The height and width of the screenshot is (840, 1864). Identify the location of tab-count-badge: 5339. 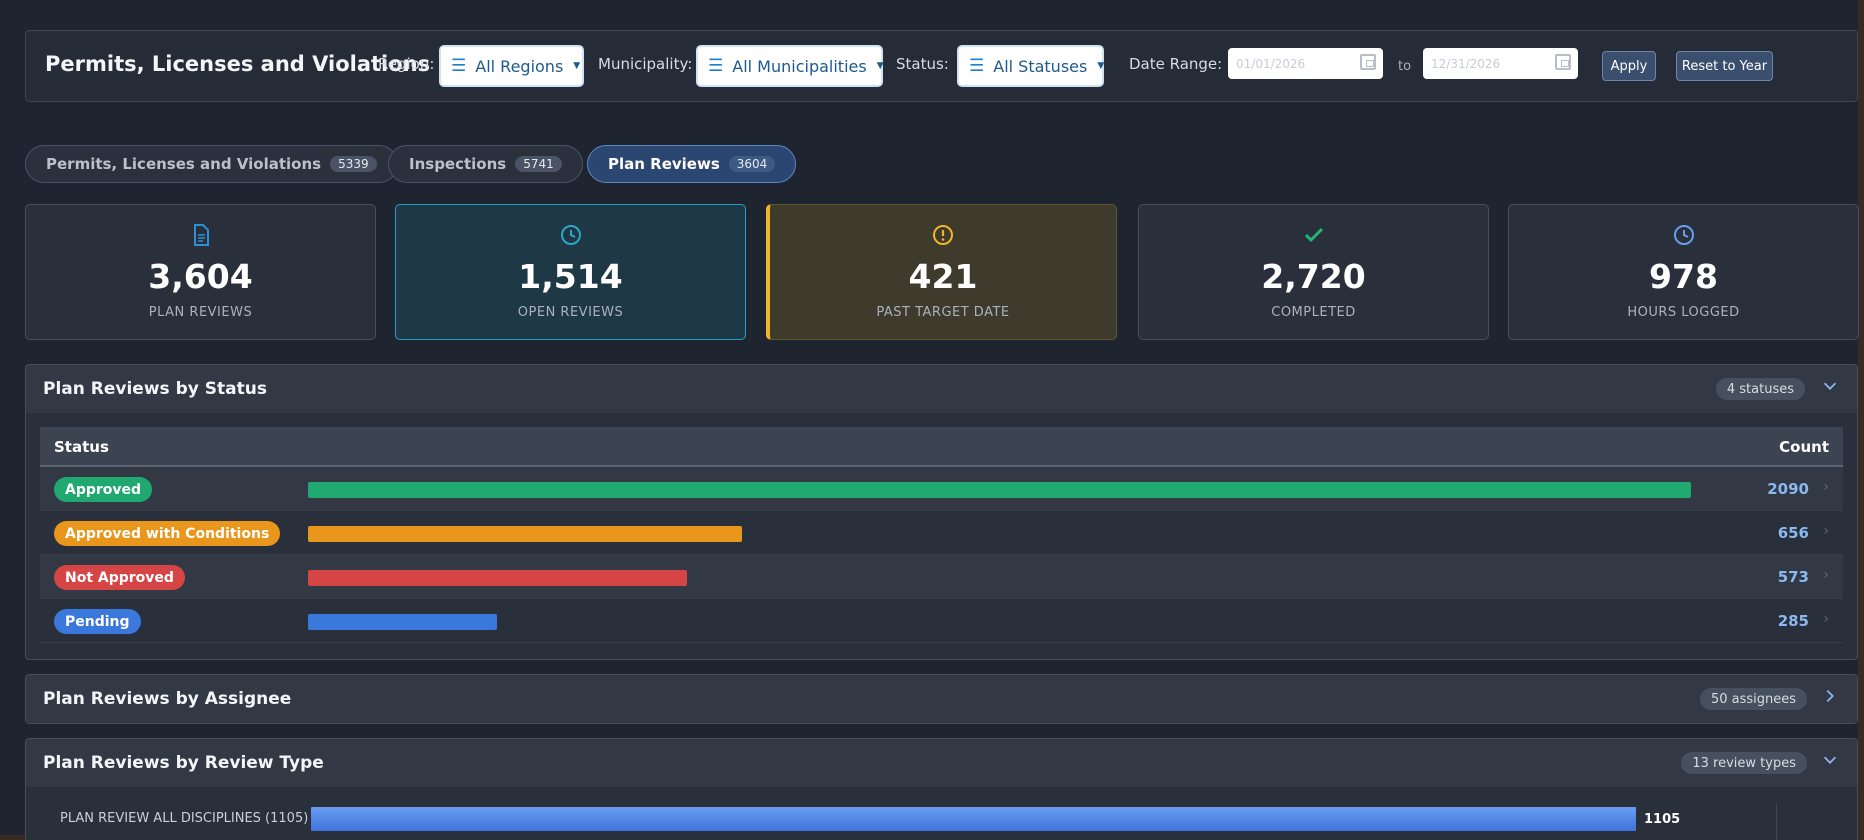
(353, 164).